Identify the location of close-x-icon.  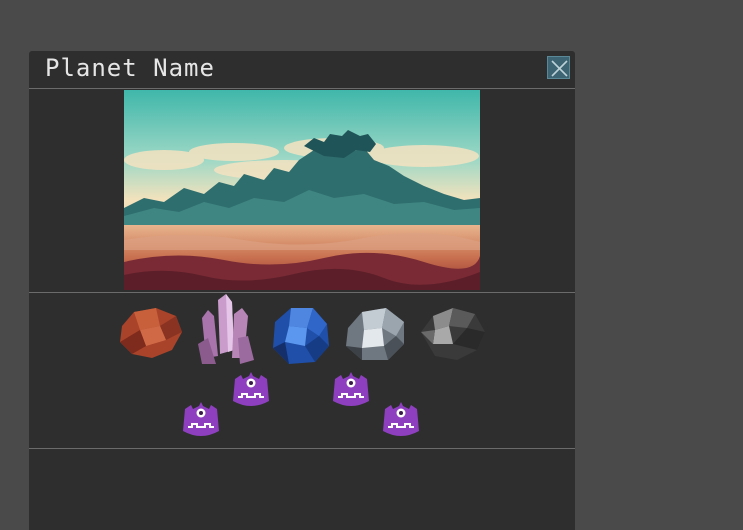
(559, 68).